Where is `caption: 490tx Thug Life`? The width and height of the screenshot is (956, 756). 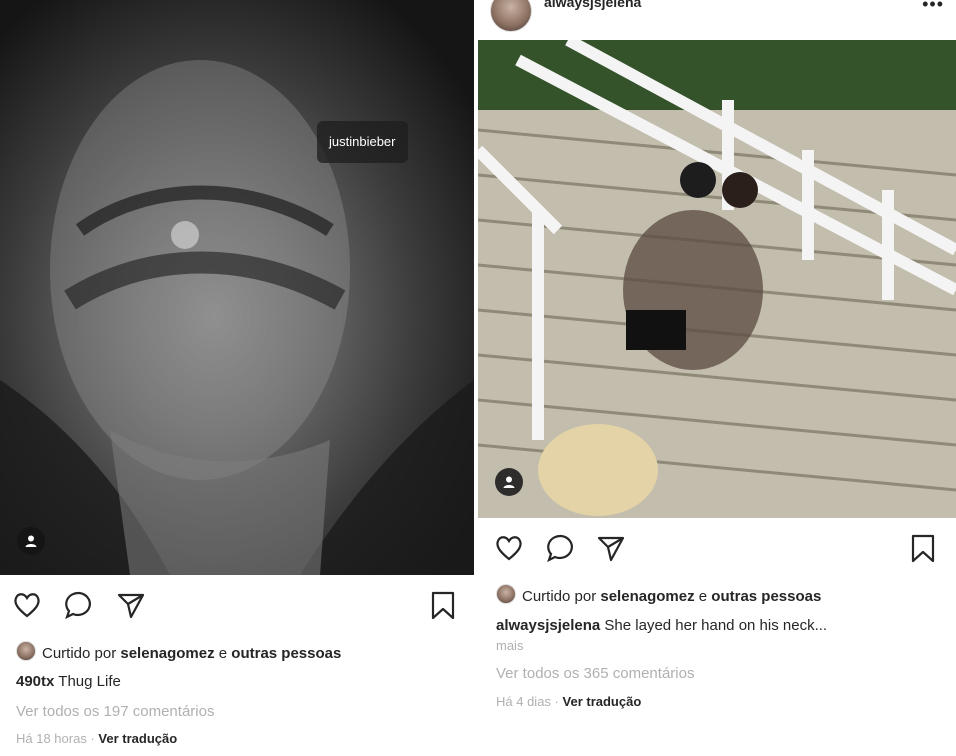
caption: 490tx Thug Life is located at coordinates (68, 681).